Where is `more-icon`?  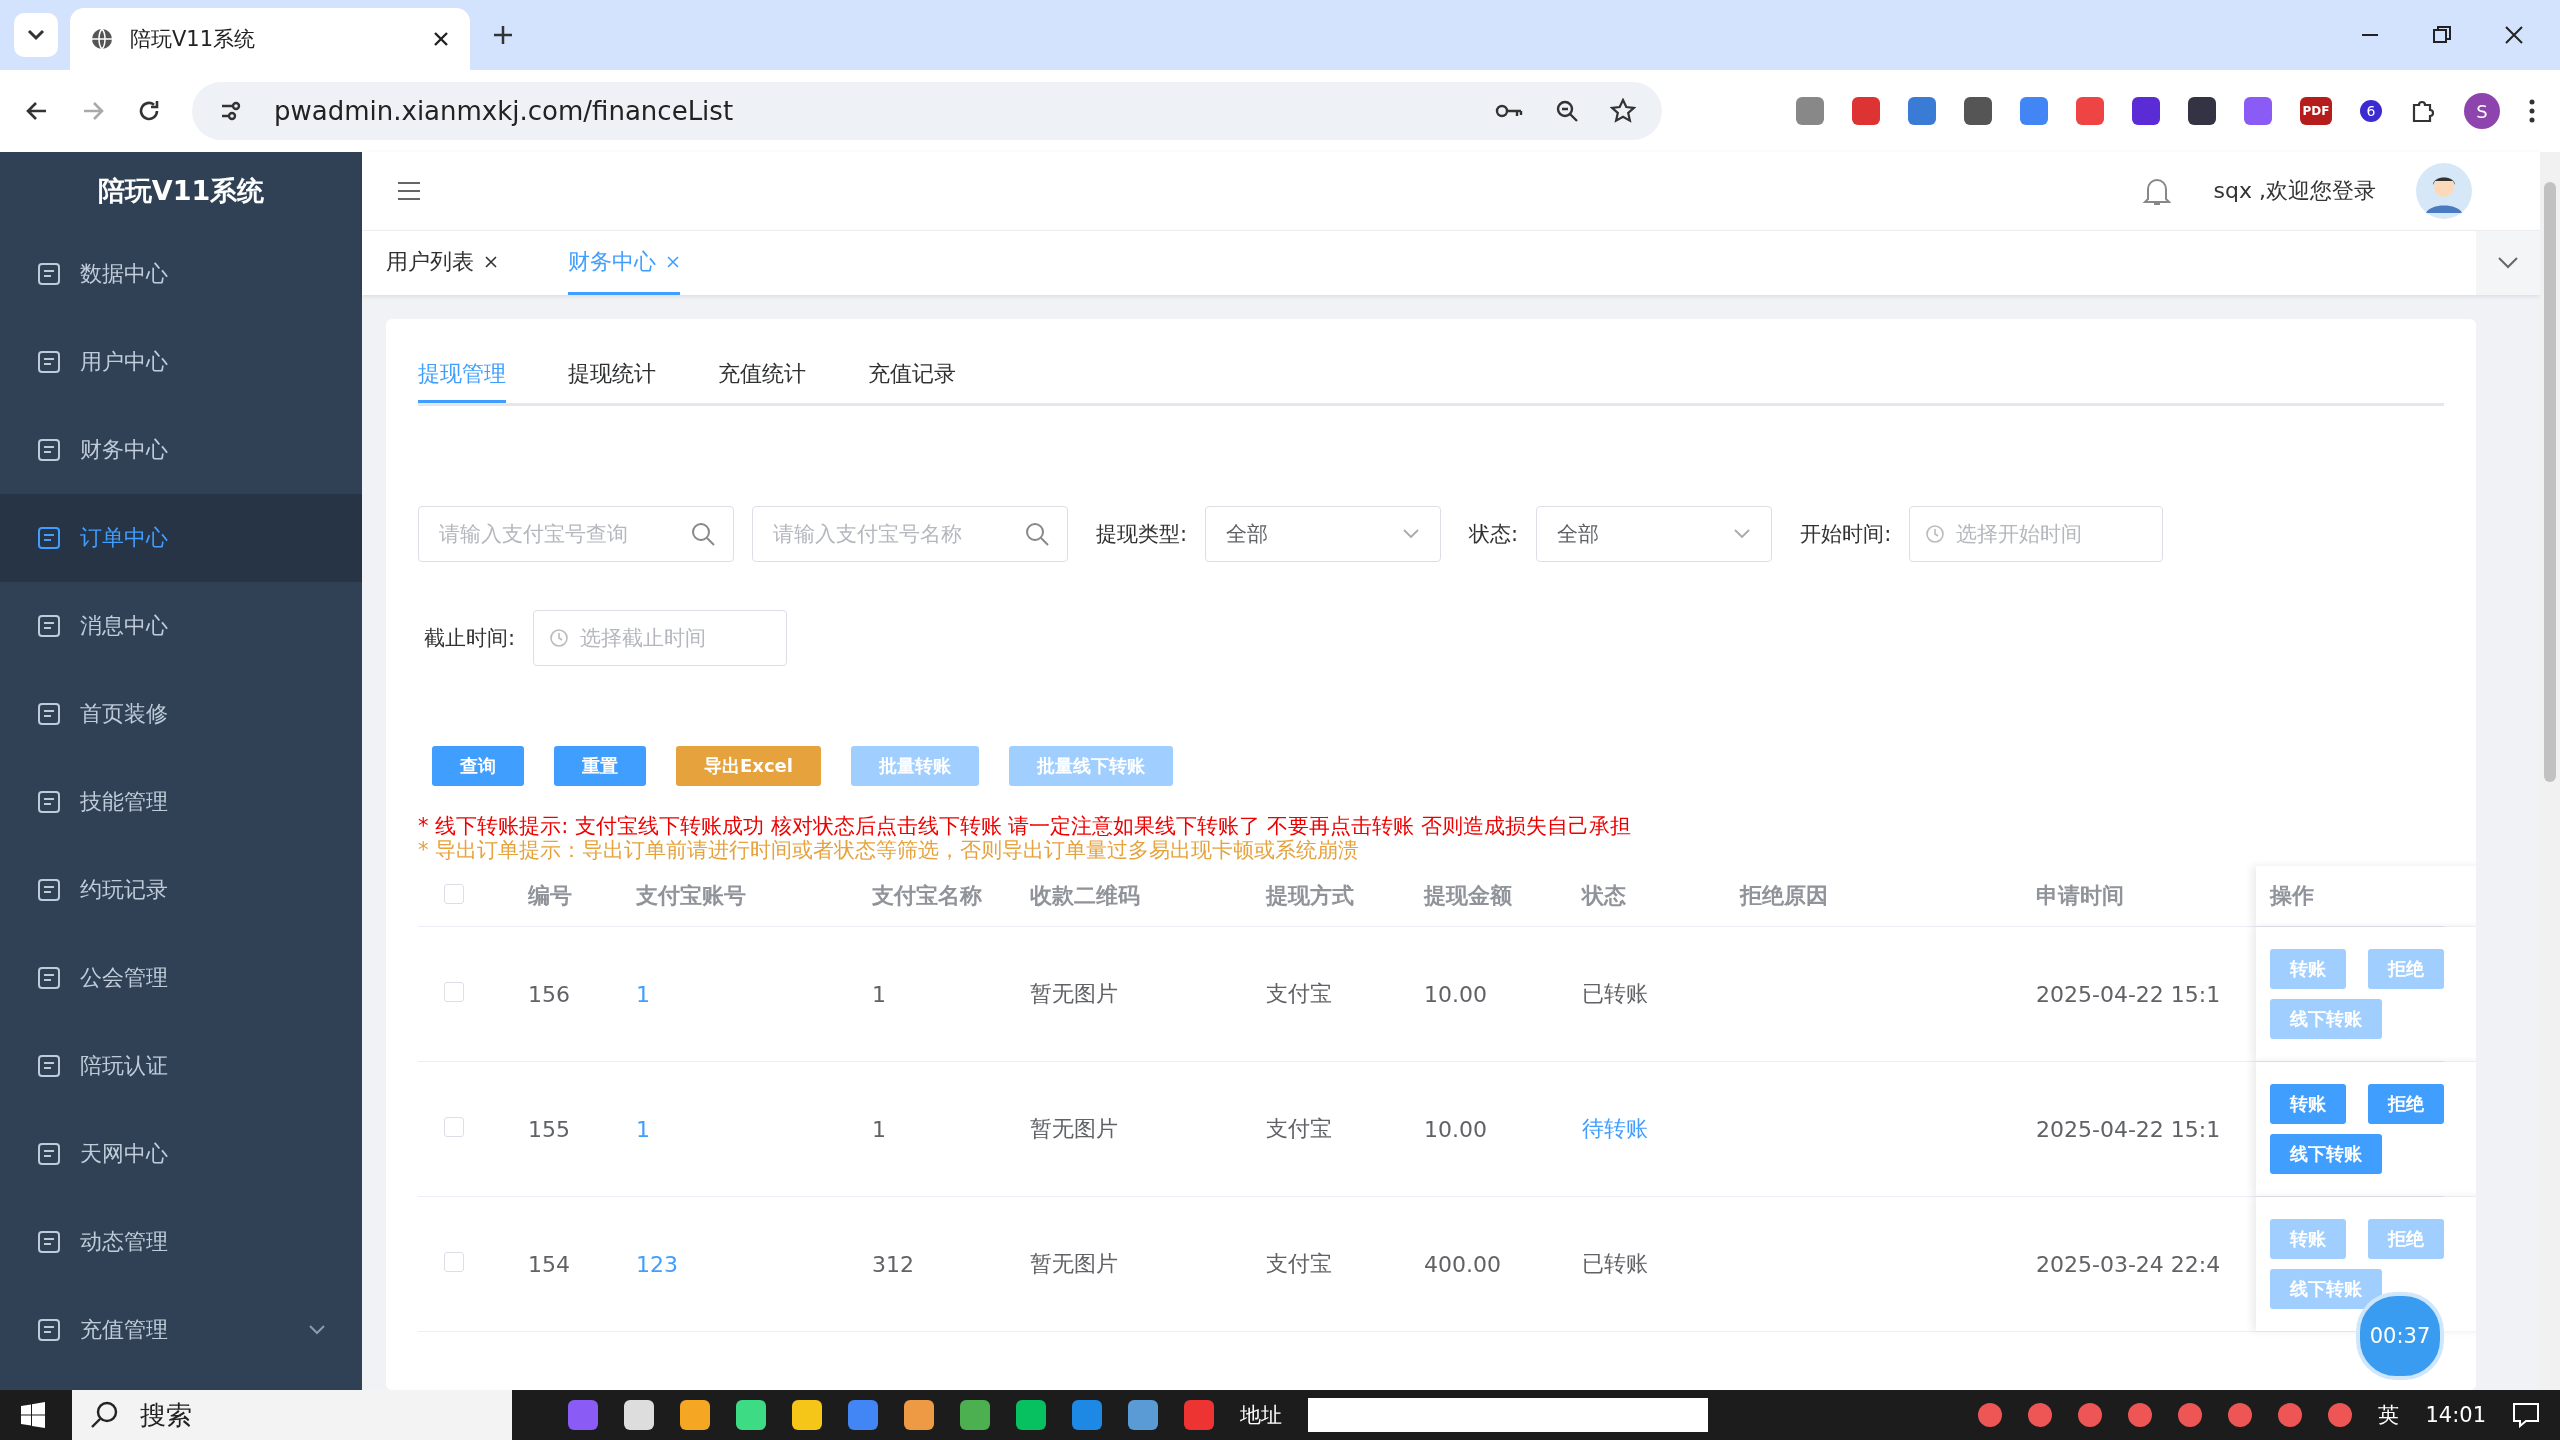
more-icon is located at coordinates (2532, 111).